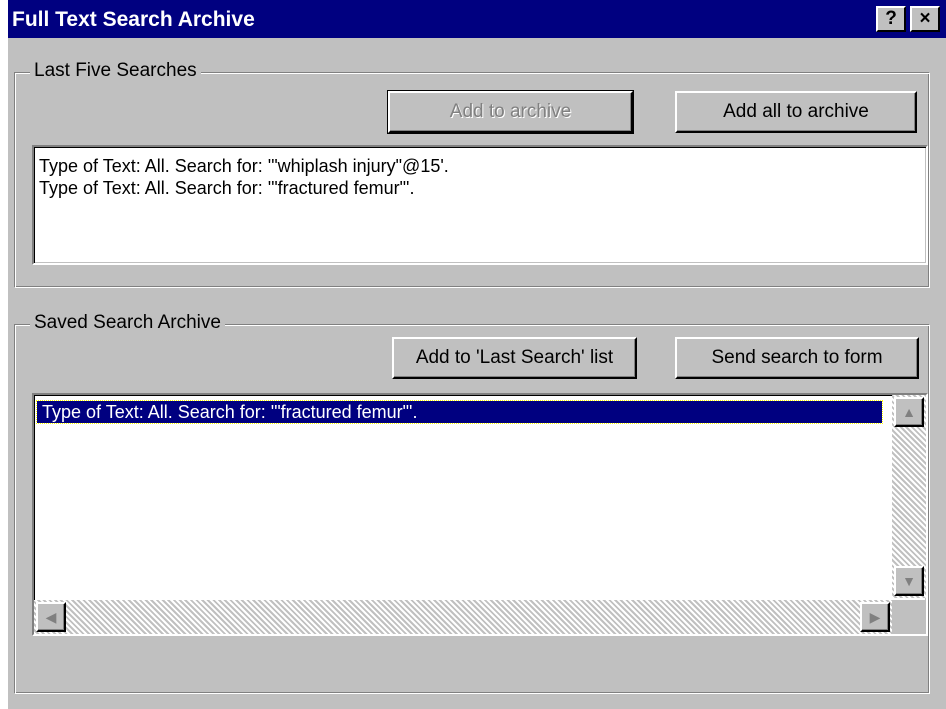 The width and height of the screenshot is (946, 709). I want to click on title-bar: Full Text Search Archive ? ×, so click(477, 19).